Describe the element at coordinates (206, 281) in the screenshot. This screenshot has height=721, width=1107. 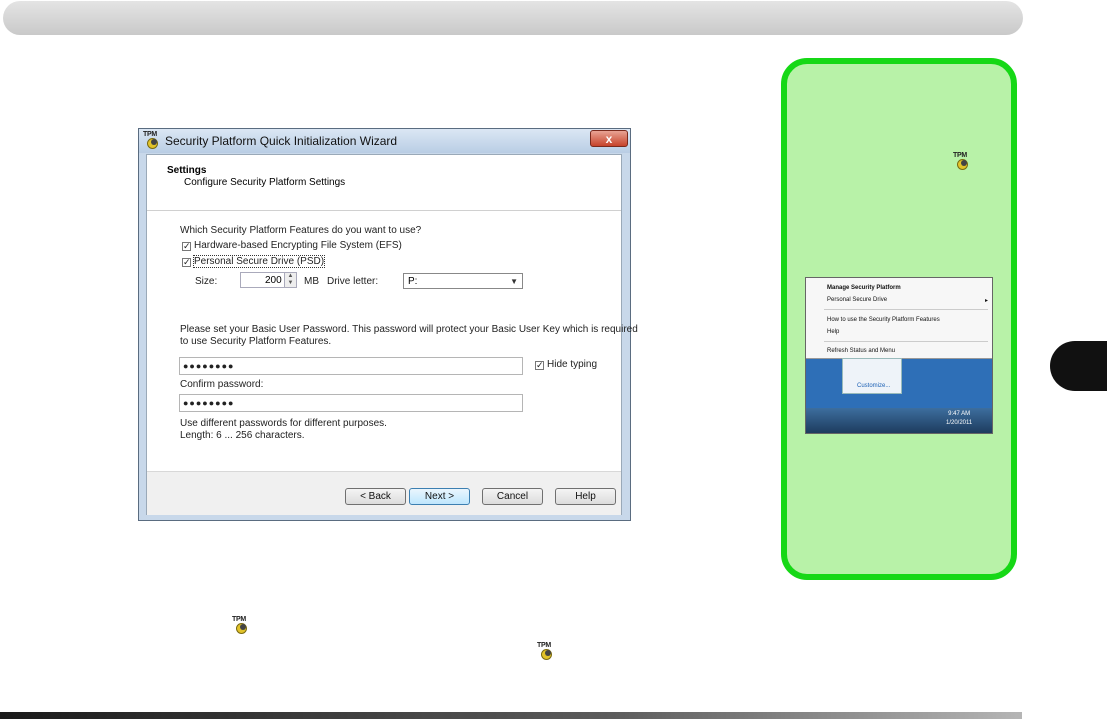
I see `size-label: Size:` at that location.